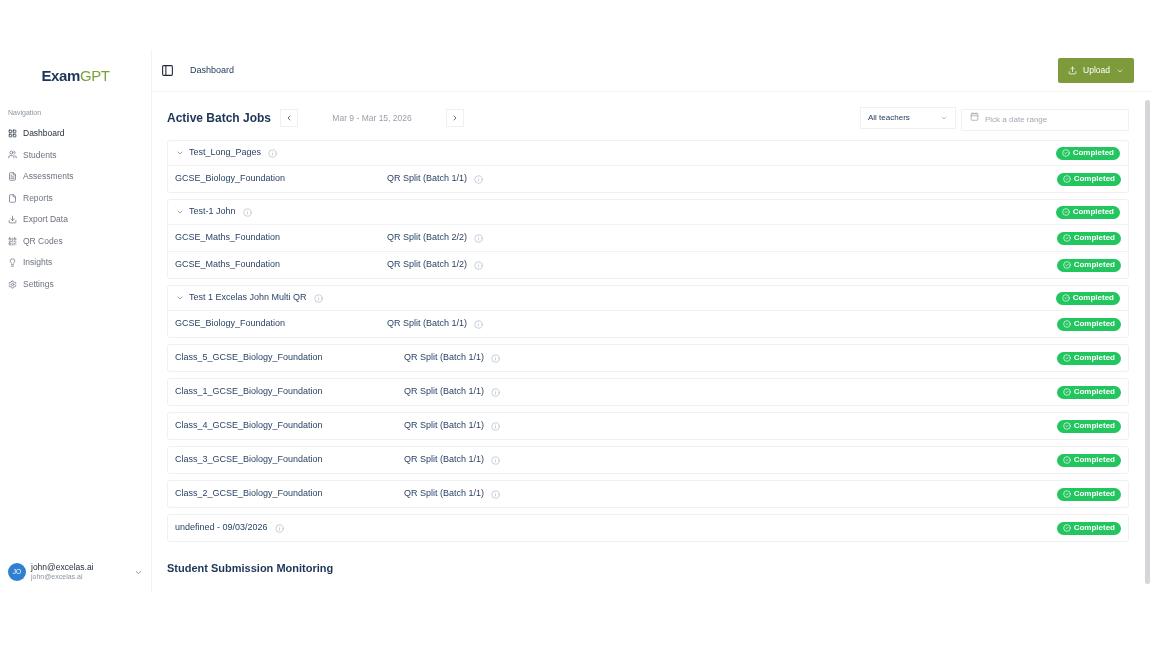  Describe the element at coordinates (75, 219) in the screenshot. I see `nav-item: Export Data` at that location.